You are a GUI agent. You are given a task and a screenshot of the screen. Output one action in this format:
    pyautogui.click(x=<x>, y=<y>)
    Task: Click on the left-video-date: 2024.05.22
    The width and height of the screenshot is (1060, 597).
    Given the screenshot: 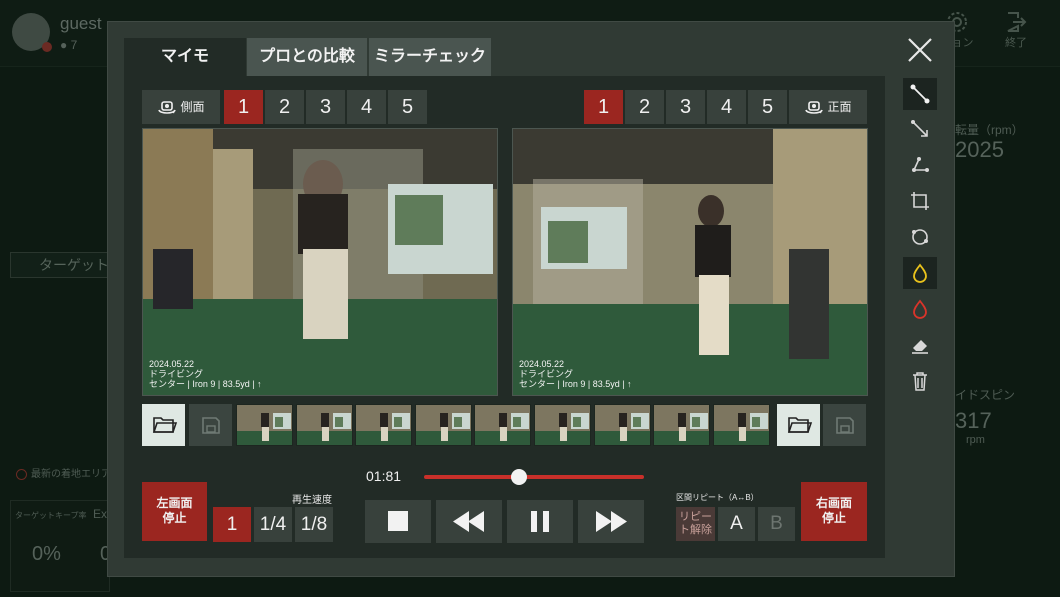 What is the action you would take?
    pyautogui.click(x=172, y=364)
    